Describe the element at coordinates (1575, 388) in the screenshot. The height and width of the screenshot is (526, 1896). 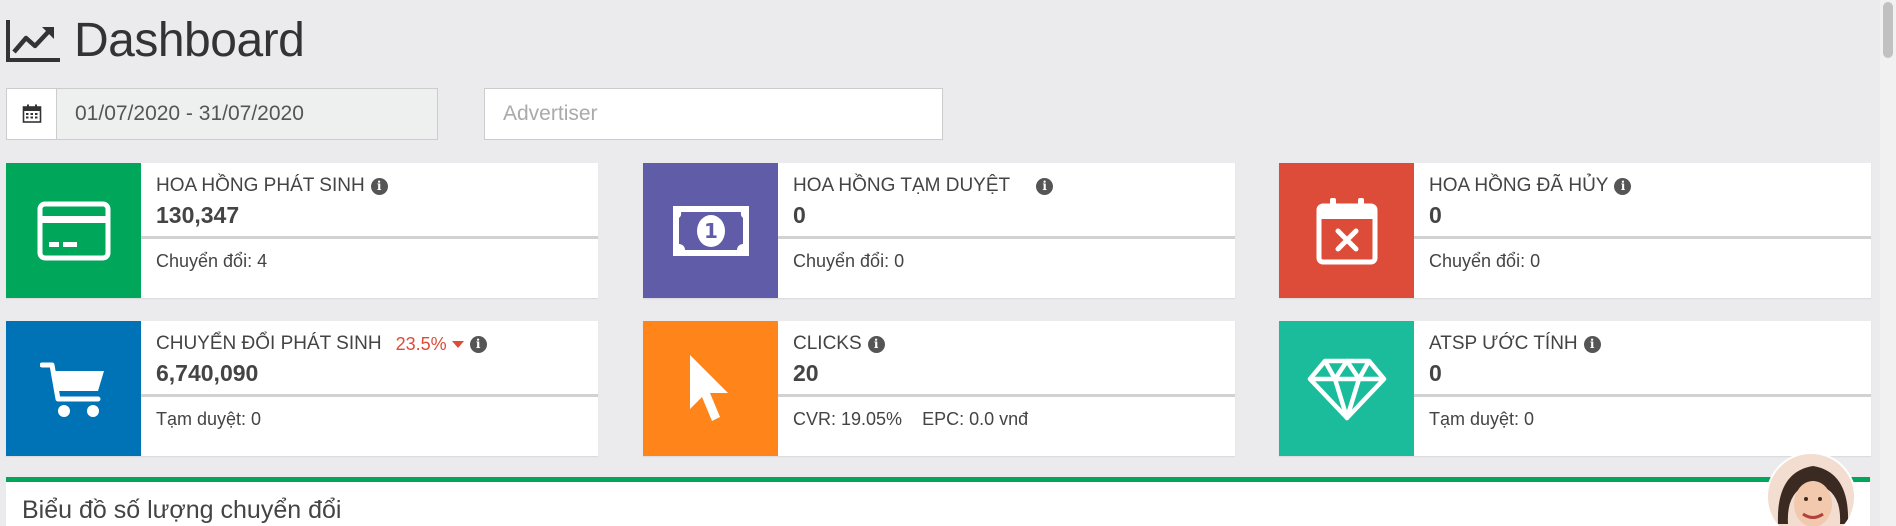
I see `stat-card-atsp-estimate: ATSP ƯỚC TÍNH i 0 Tạm duyệt: 0` at that location.